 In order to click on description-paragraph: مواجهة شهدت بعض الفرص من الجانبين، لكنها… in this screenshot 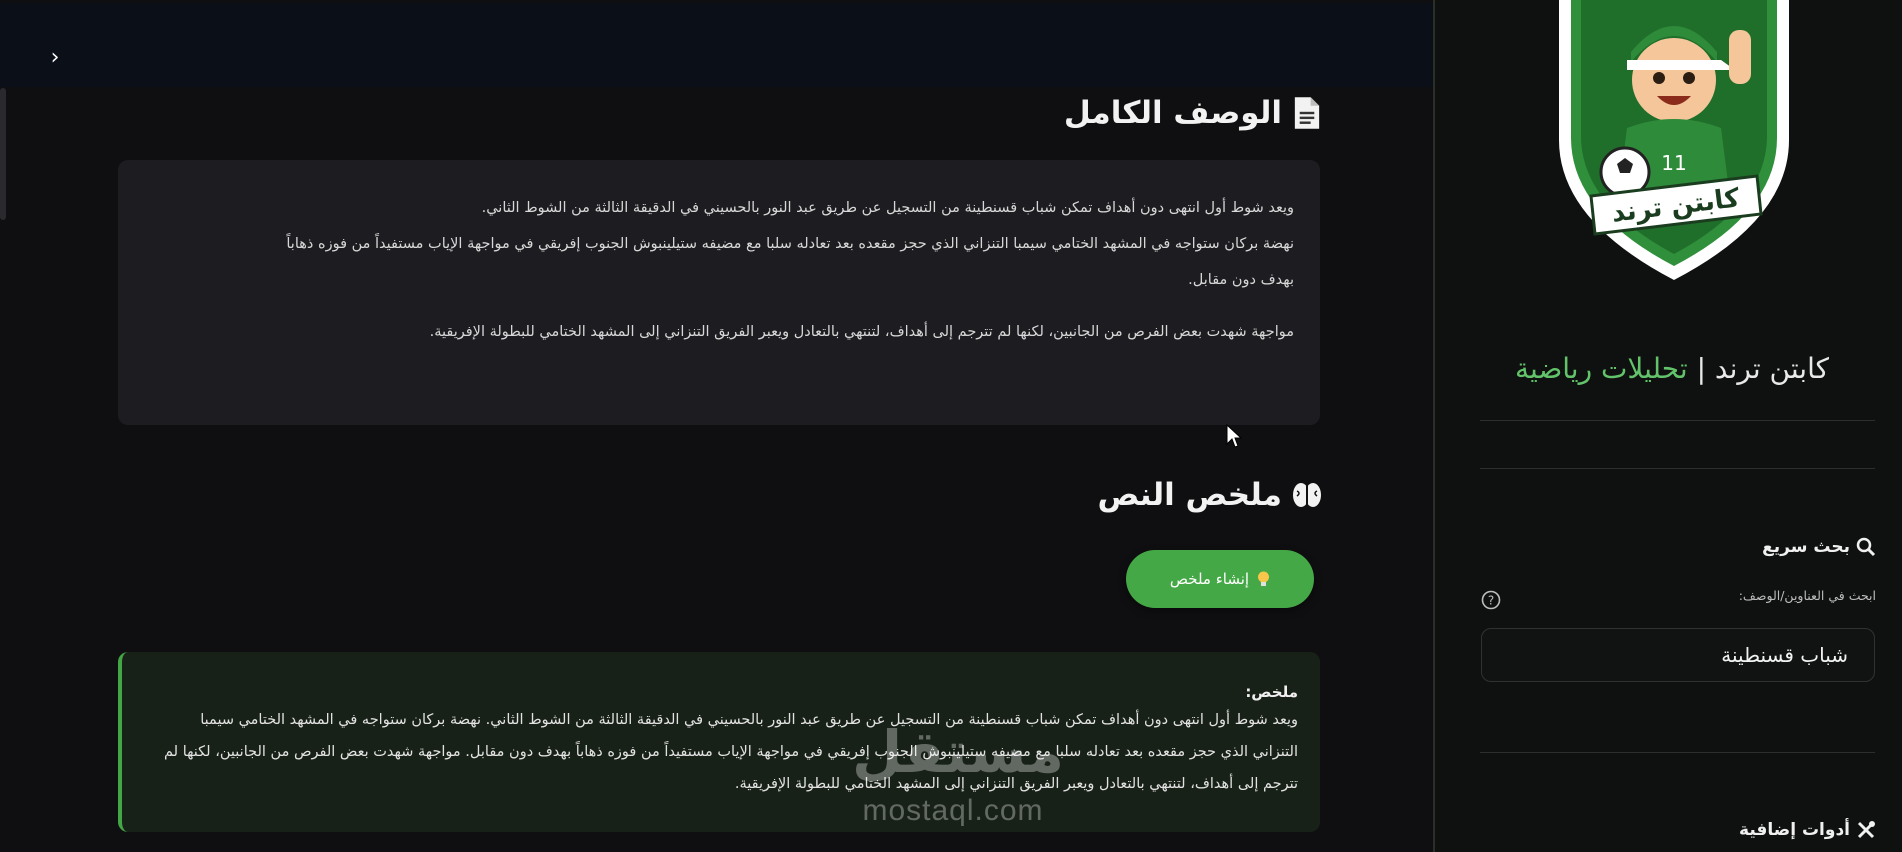, I will do `click(861, 332)`.